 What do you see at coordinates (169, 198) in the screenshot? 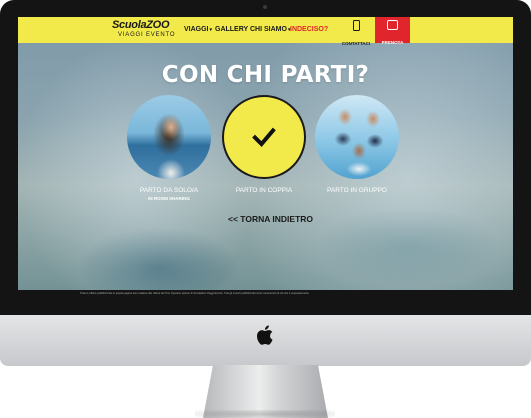
I see `option-sublabel: IN ROOM SHARING` at bounding box center [169, 198].